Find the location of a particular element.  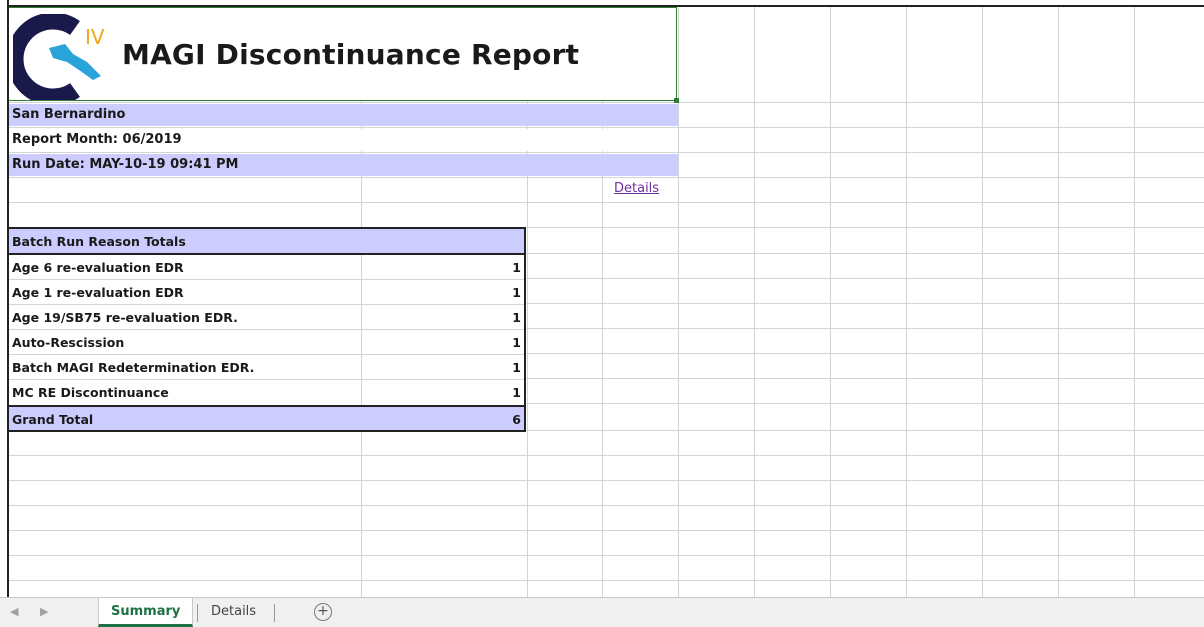

report-month: Report Month: 06/2019 is located at coordinates (343, 140).